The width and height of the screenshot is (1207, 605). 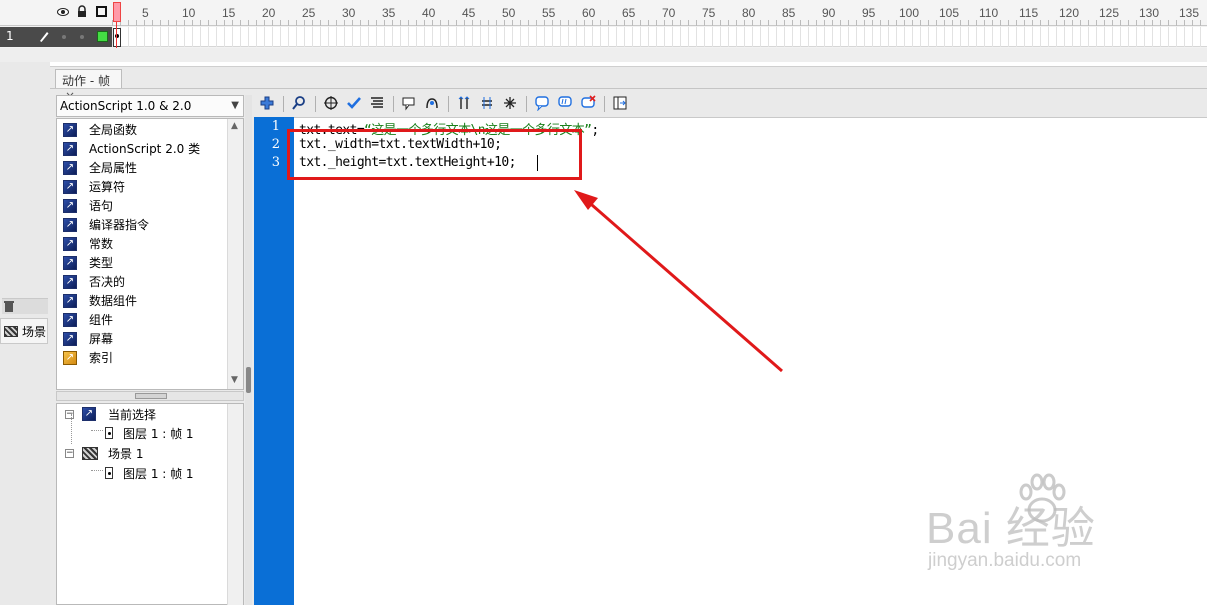 I want to click on scene-tab: 场景, so click(x=24, y=331).